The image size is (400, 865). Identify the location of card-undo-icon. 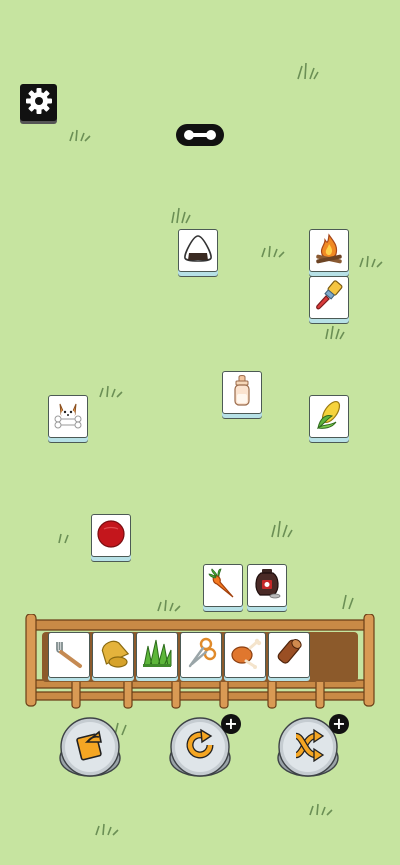
(90, 745).